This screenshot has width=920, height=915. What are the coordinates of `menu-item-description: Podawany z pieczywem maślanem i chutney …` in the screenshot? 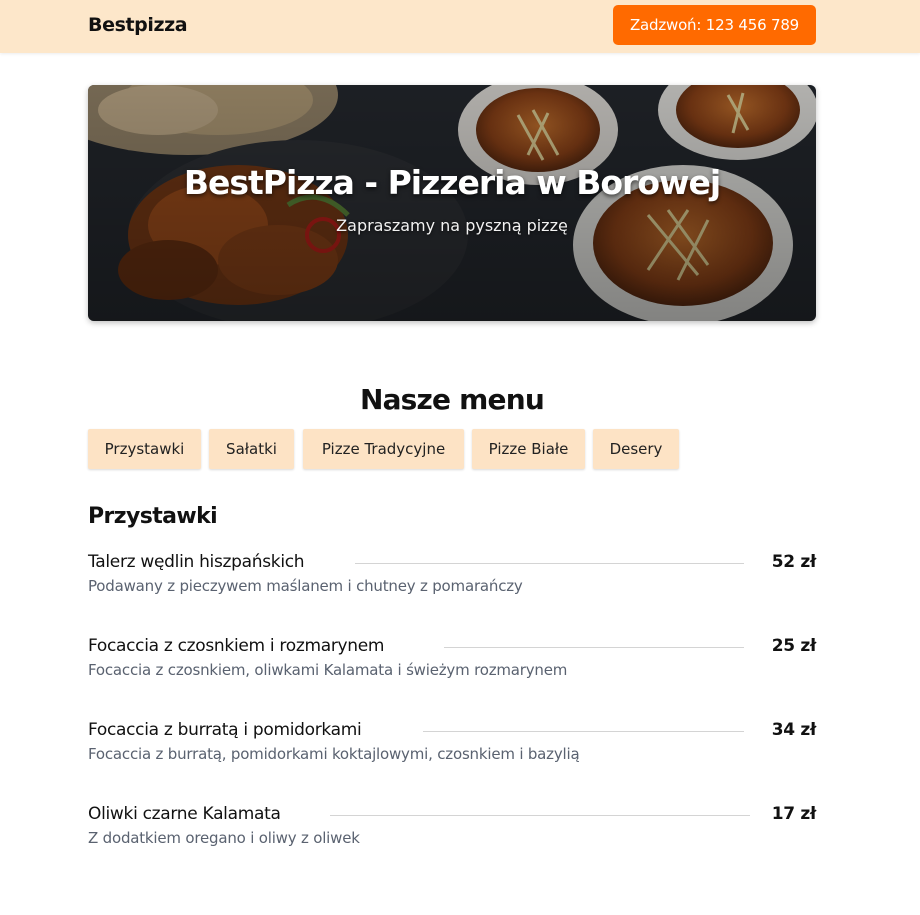 It's located at (305, 586).